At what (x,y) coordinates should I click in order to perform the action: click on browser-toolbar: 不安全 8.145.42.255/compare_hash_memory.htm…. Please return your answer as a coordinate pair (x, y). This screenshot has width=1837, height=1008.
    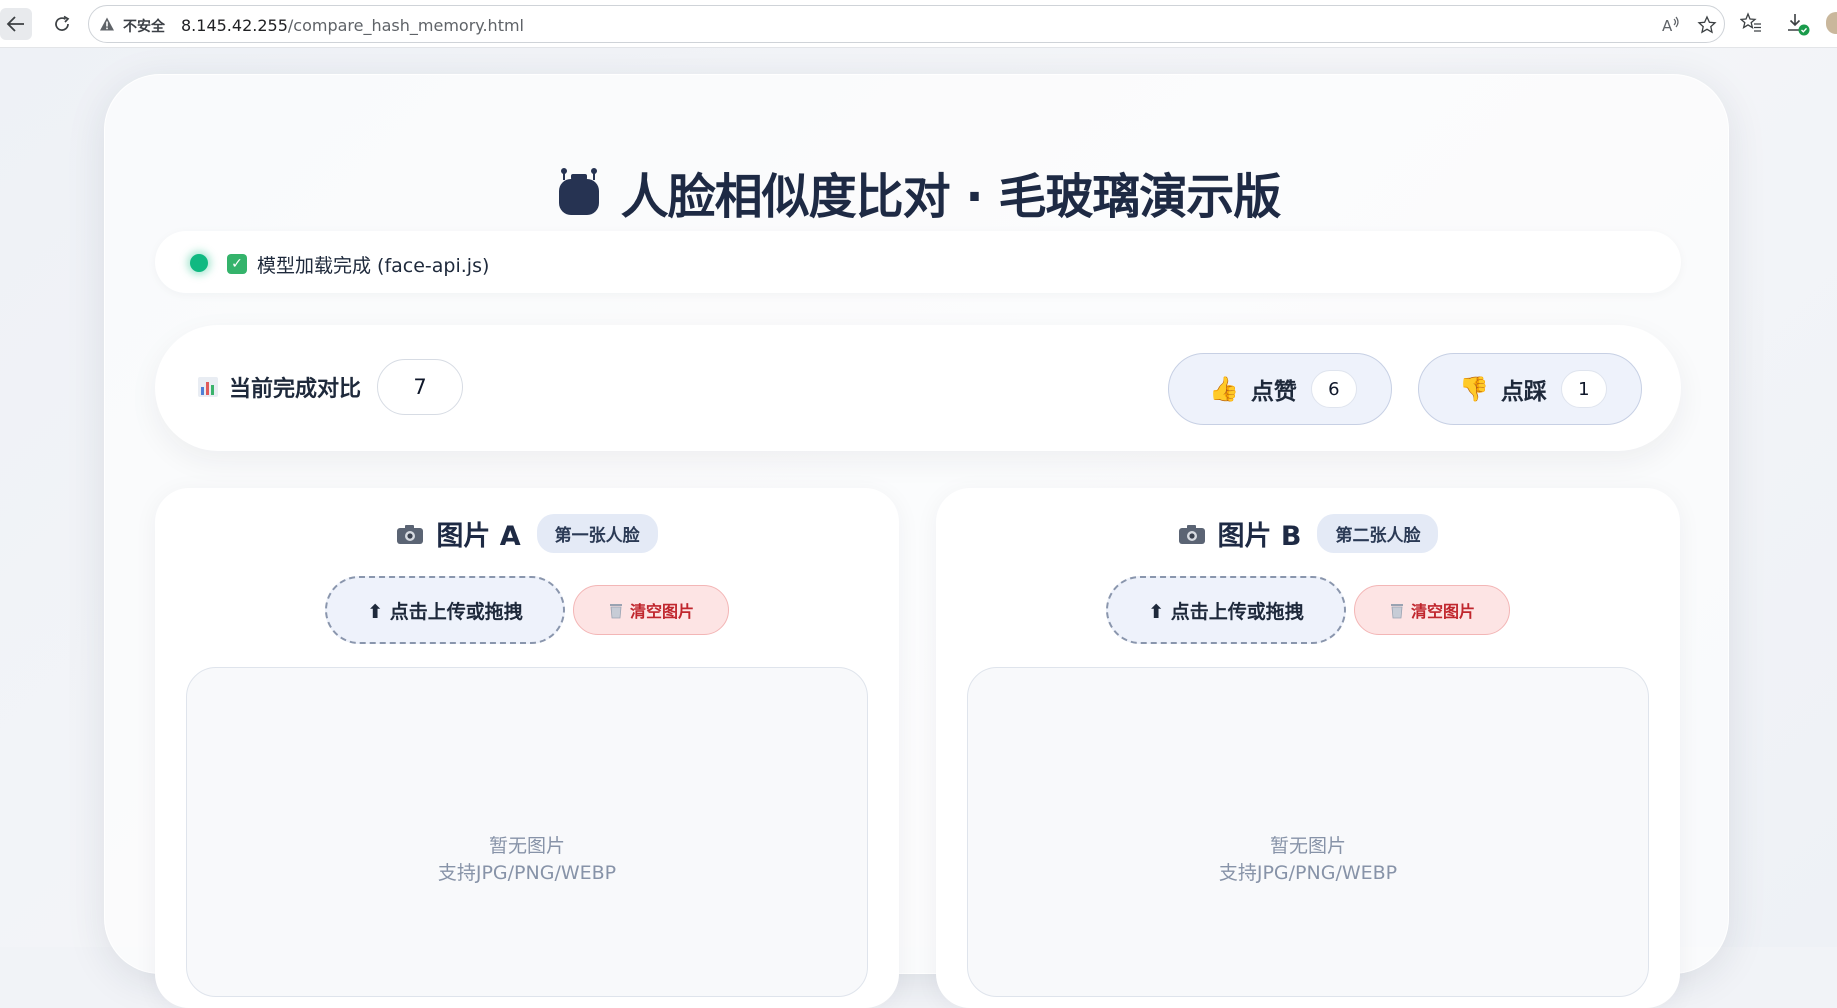
    Looking at the image, I should click on (918, 24).